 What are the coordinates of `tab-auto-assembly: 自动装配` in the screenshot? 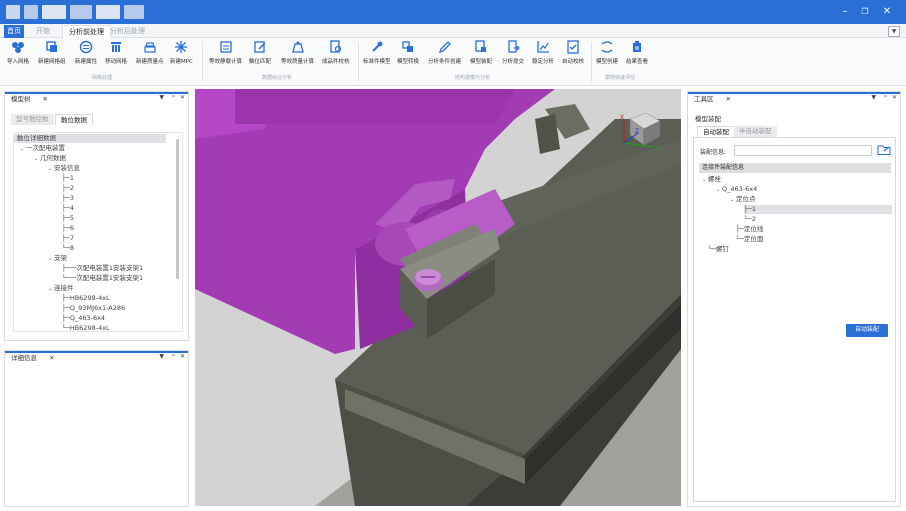 It's located at (716, 131).